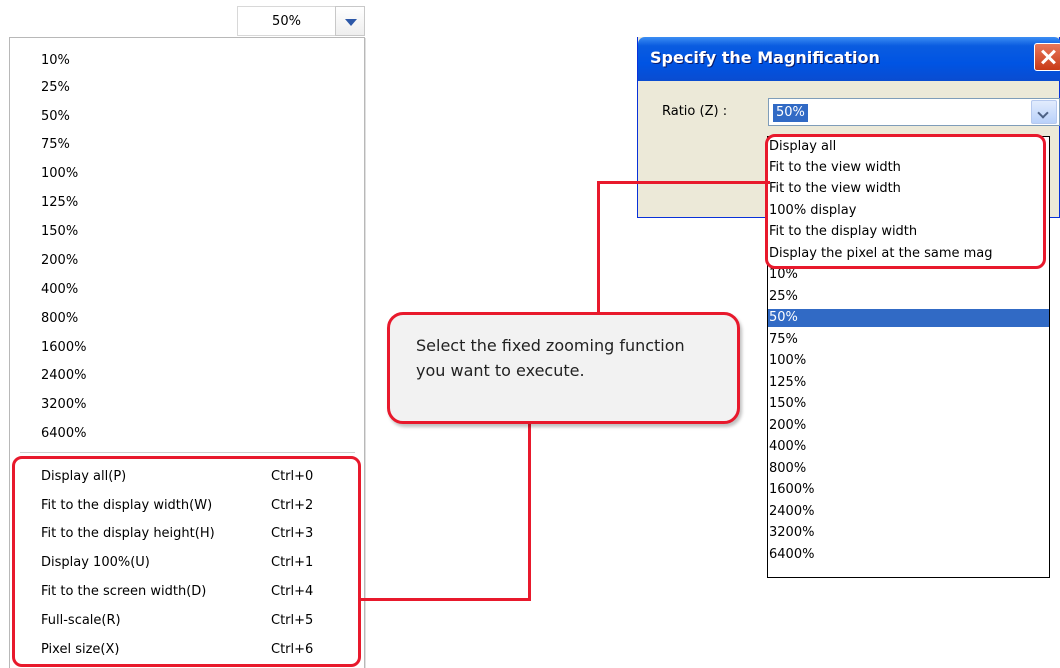  What do you see at coordinates (55, 117) in the screenshot?
I see `menu-item-zoom: 50%` at bounding box center [55, 117].